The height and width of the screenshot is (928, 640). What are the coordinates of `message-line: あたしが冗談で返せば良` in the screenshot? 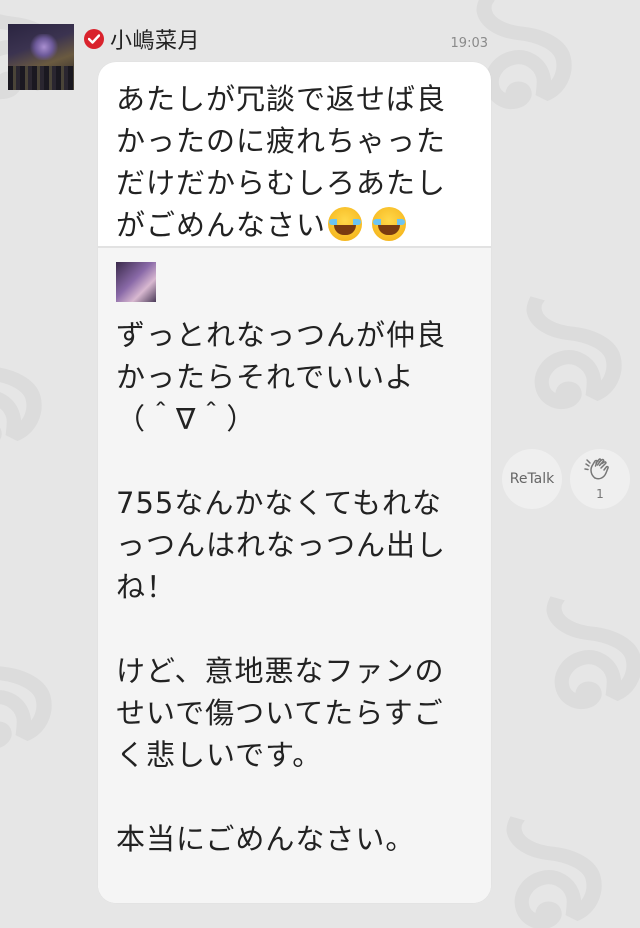 It's located at (281, 99).